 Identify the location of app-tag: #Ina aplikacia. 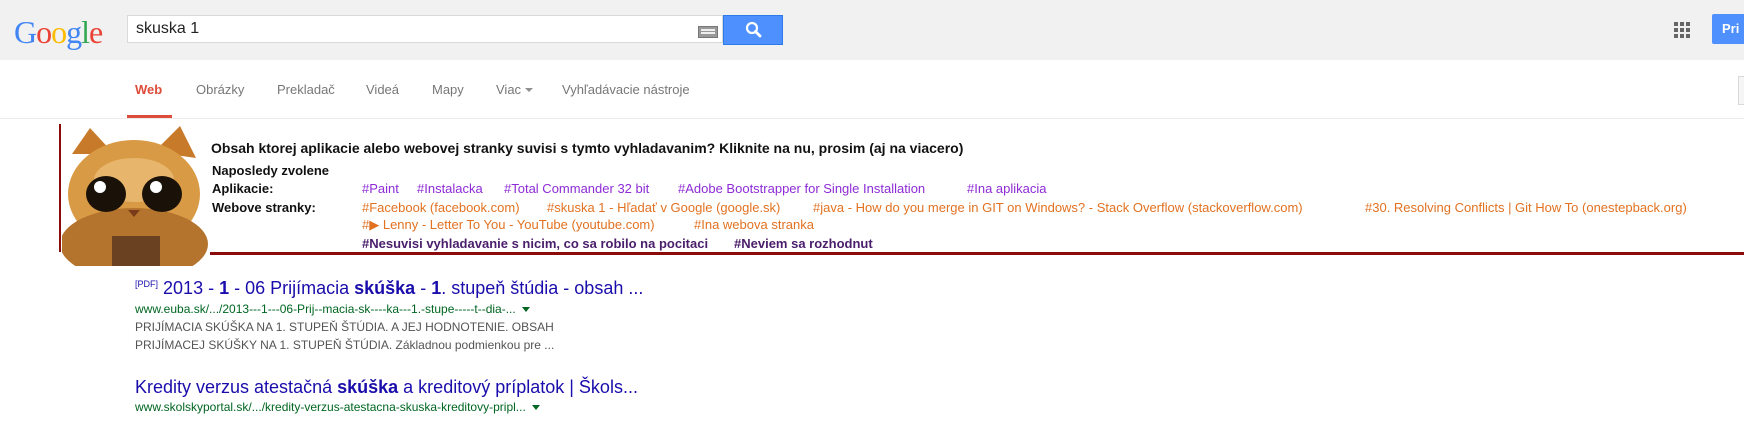
(1007, 188).